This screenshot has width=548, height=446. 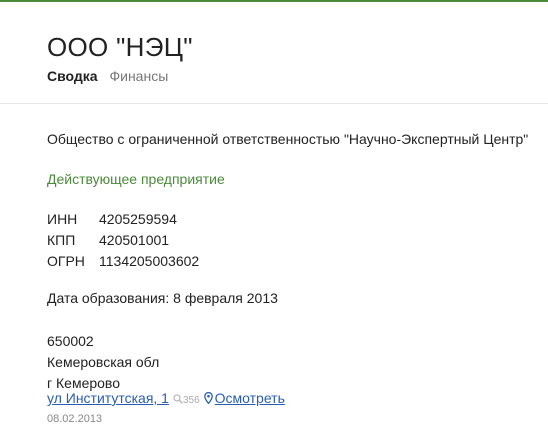 I want to click on address-block: 650002 Кемеровская обл г Кемерово, so click(x=103, y=362).